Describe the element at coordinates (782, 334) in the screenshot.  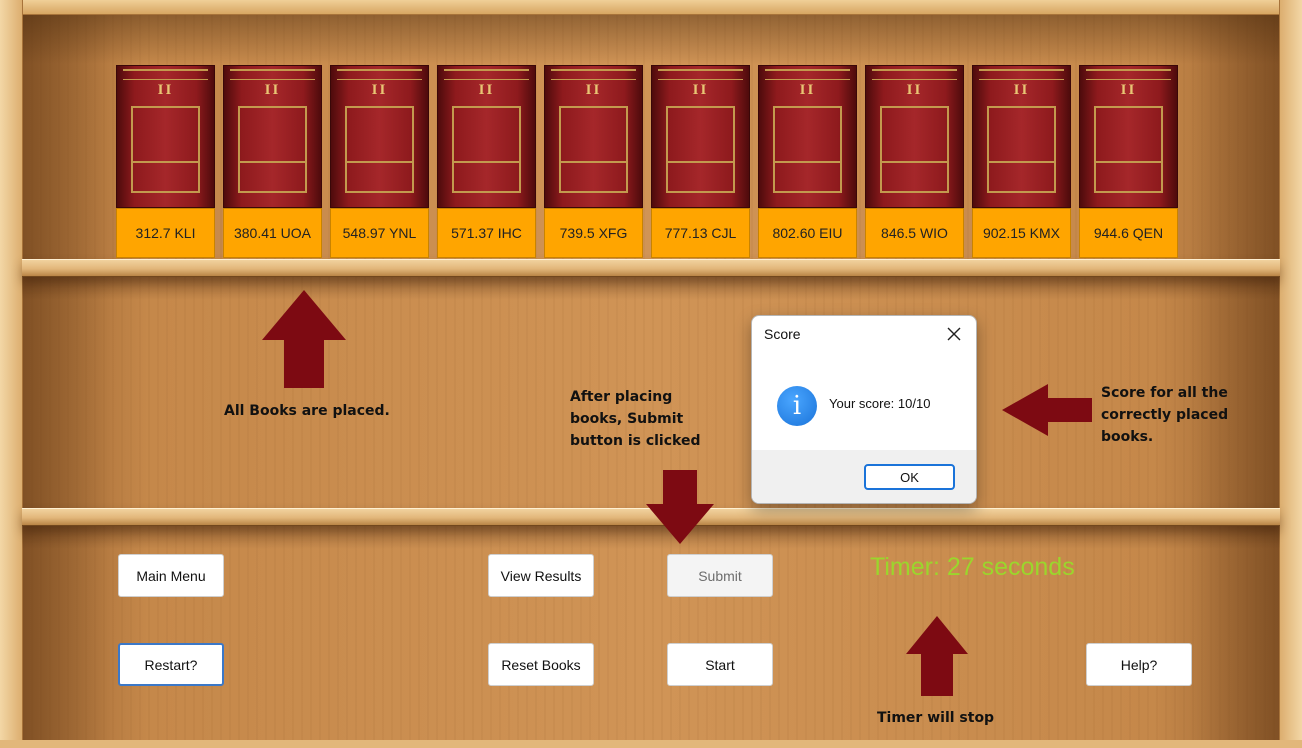
I see `dialog-title: Score` at that location.